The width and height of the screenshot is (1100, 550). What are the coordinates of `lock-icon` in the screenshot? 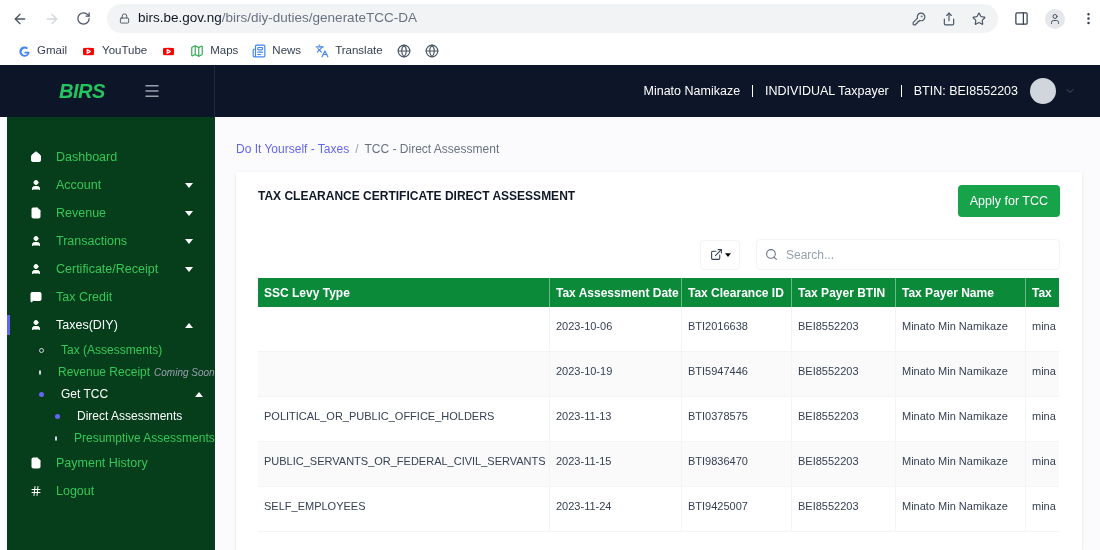 It's located at (124, 18).